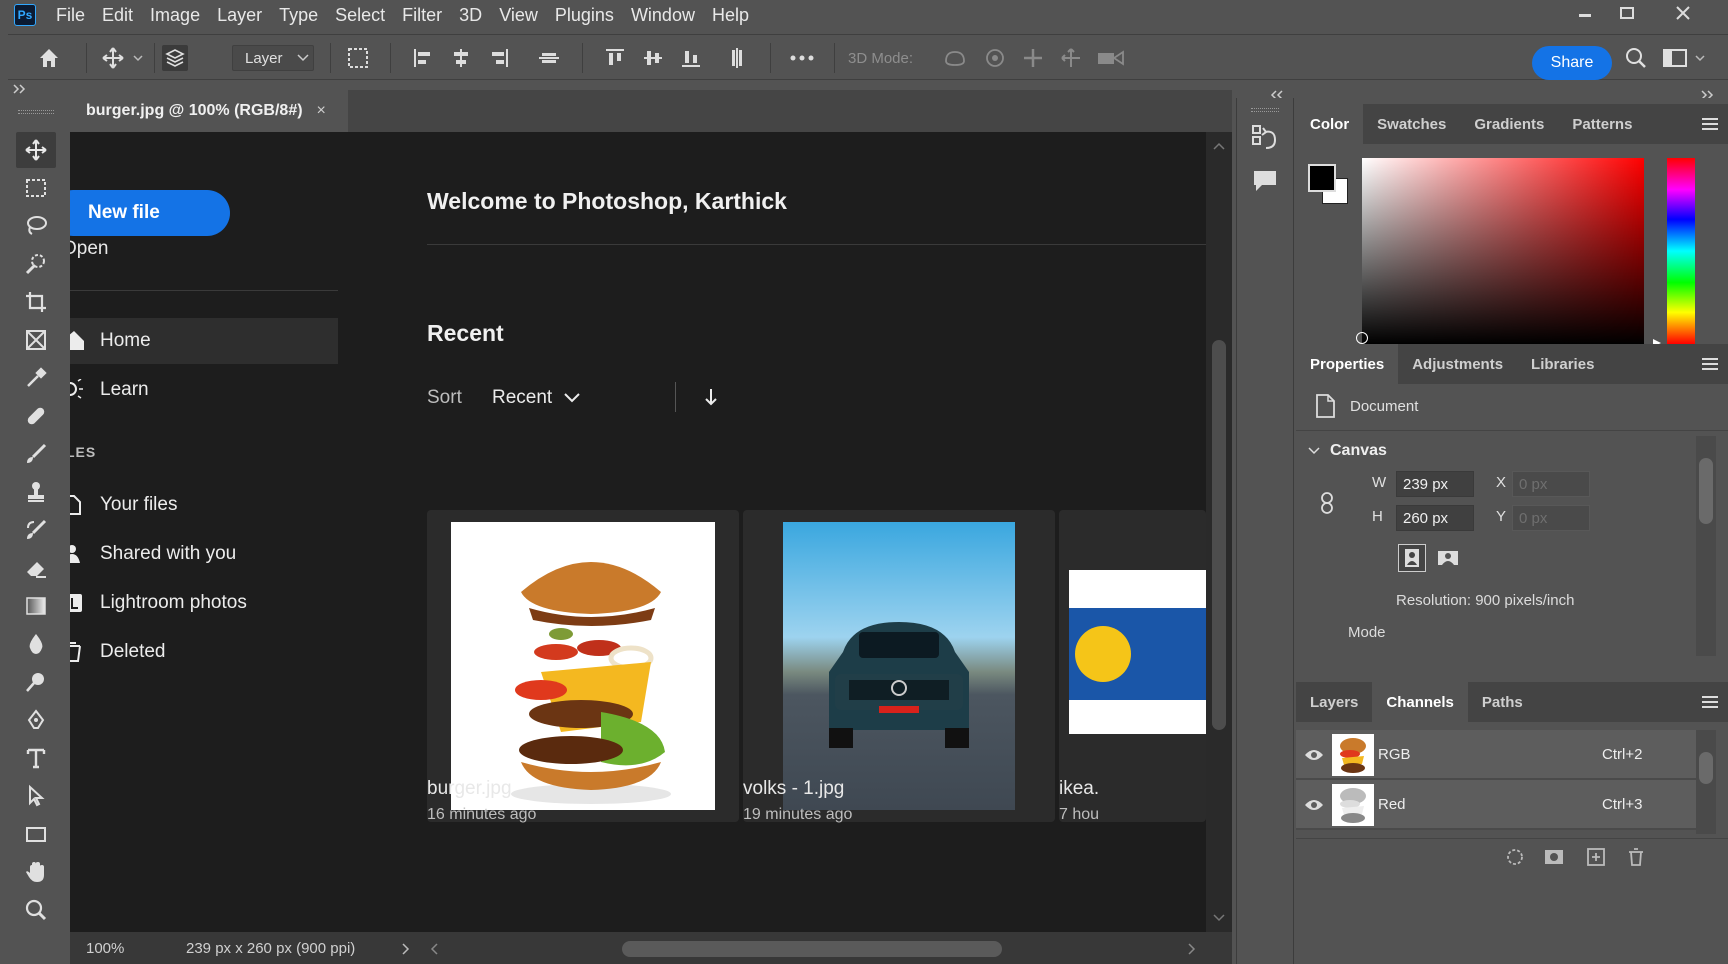 The width and height of the screenshot is (1728, 964). Describe the element at coordinates (204, 505) in the screenshot. I see `nav-your-files: Your files` at that location.